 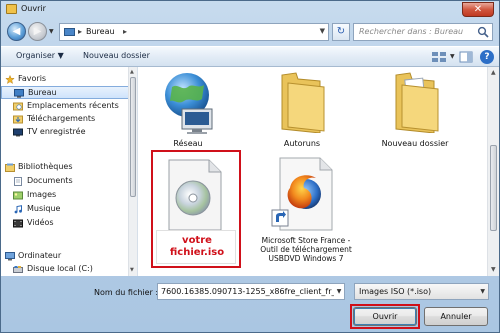 I want to click on documents-icon, so click(x=18, y=181).